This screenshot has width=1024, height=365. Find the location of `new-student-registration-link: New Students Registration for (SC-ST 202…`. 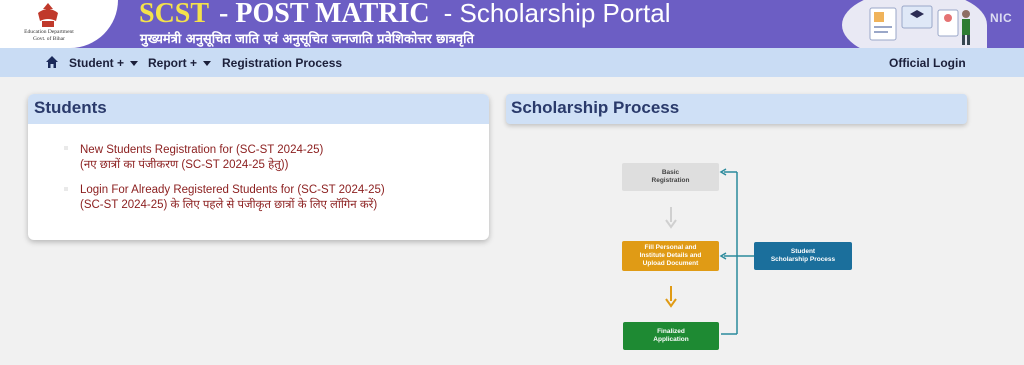

new-student-registration-link: New Students Registration for (SC-ST 202… is located at coordinates (201, 158).